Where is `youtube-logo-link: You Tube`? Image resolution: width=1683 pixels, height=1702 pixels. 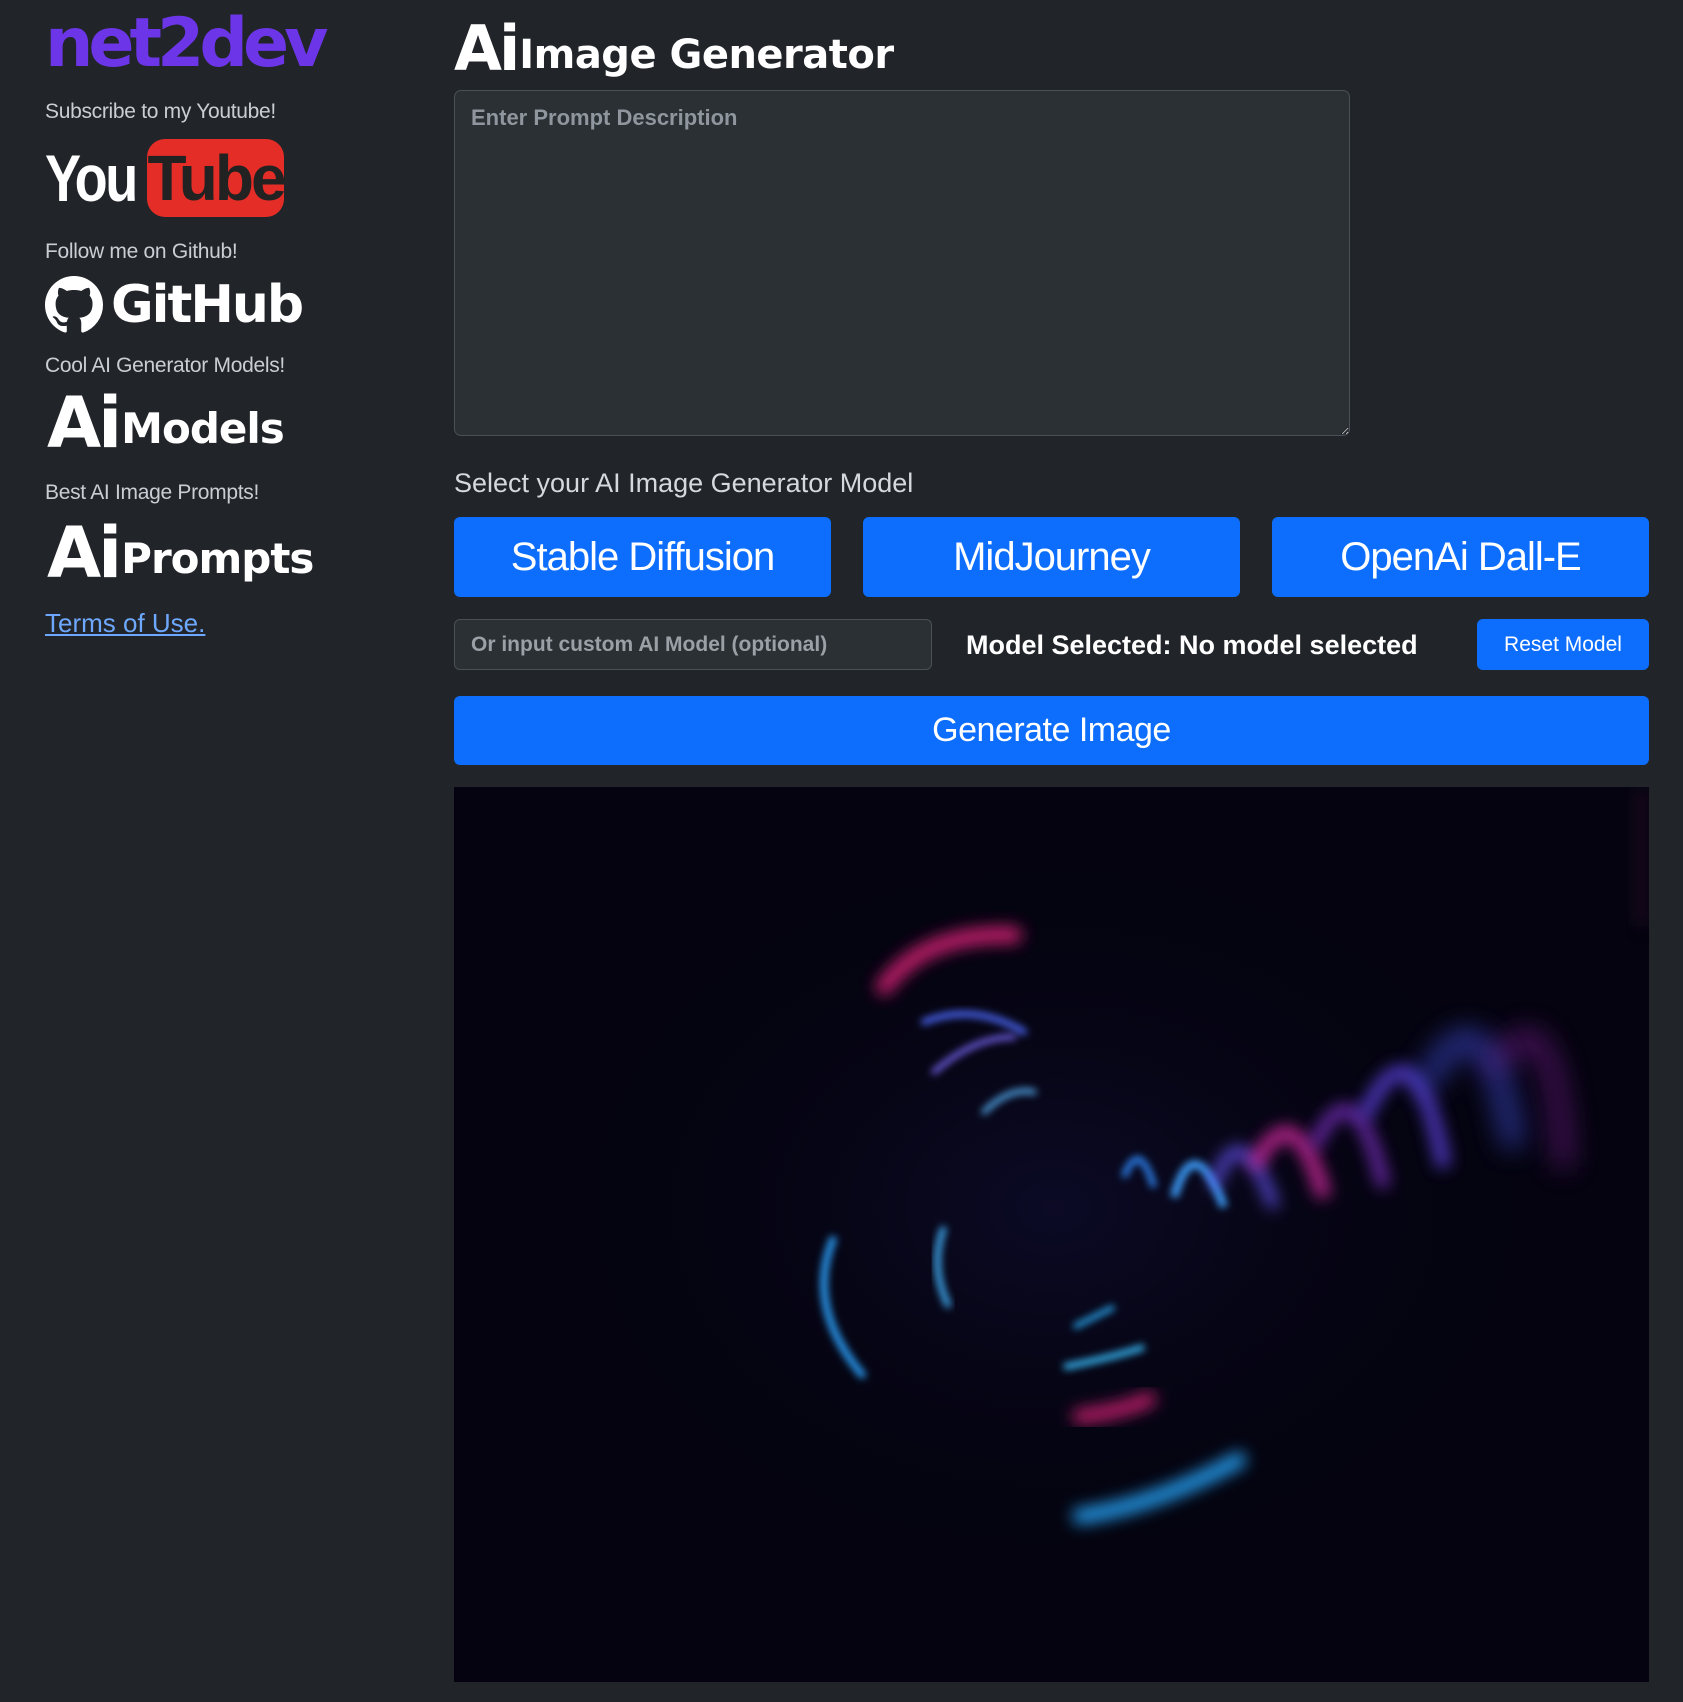 youtube-logo-link: You Tube is located at coordinates (166, 178).